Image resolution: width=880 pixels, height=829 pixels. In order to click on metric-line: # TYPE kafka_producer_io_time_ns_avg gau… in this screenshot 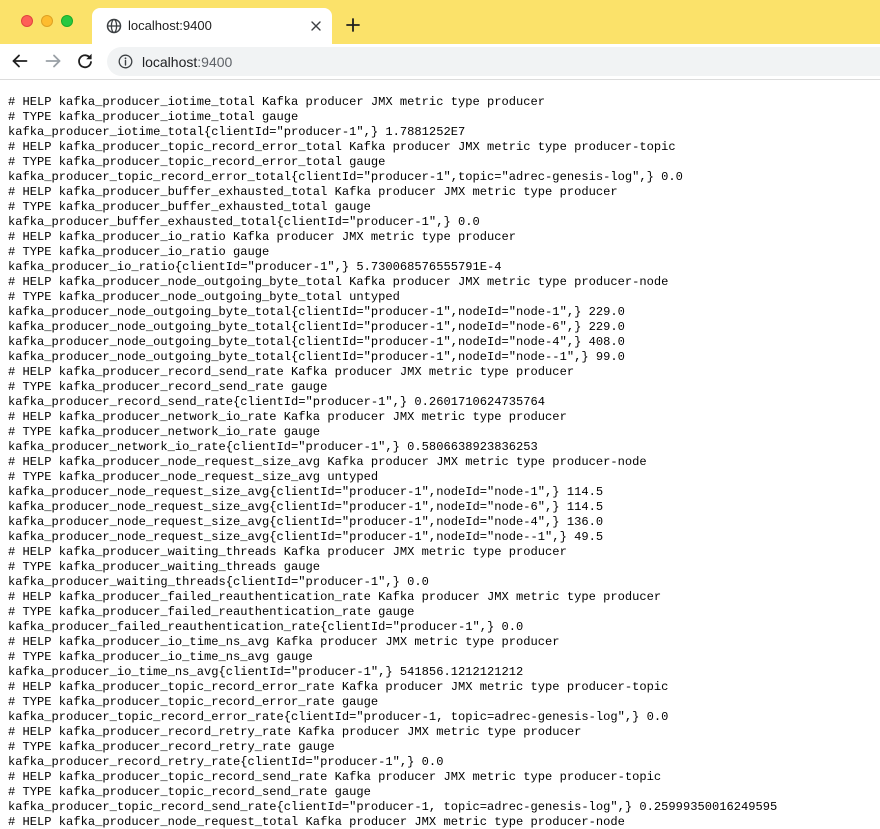, I will do `click(160, 657)`.